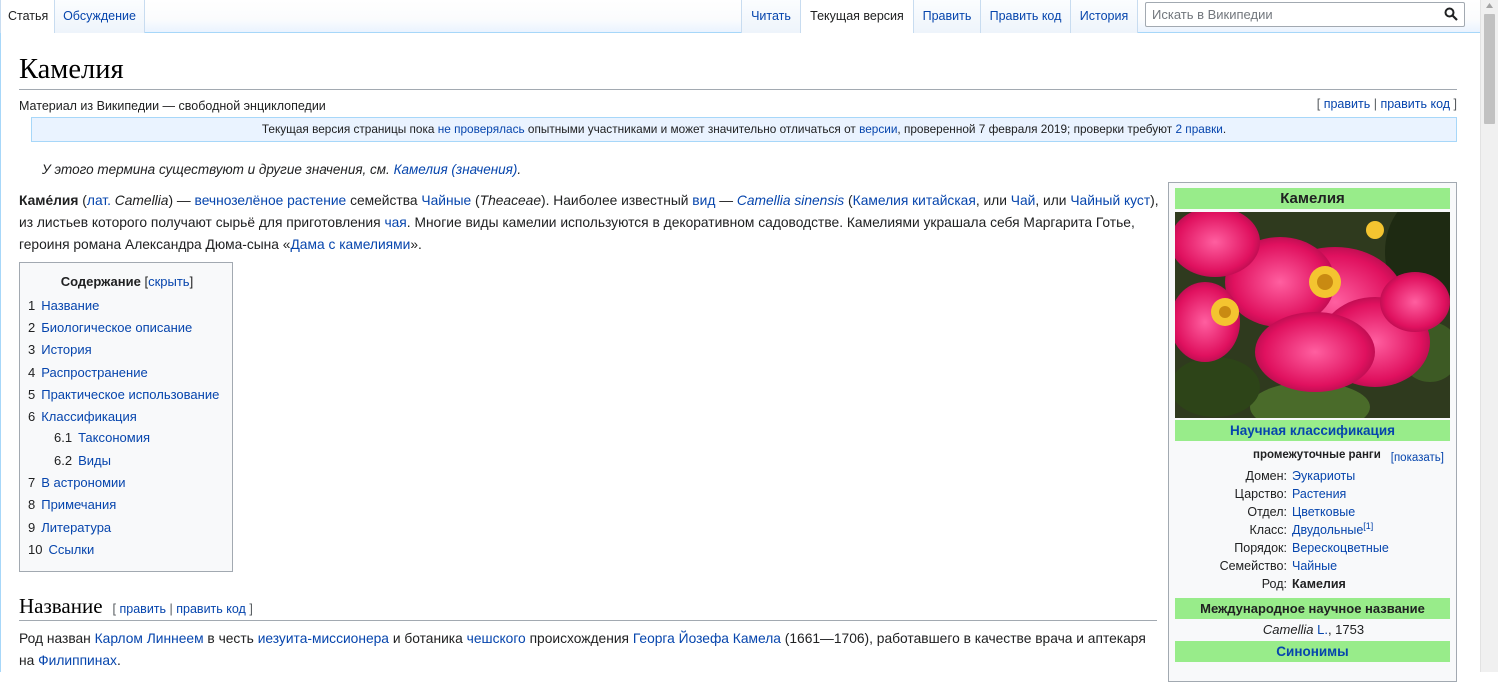 This screenshot has height=682, width=1498. What do you see at coordinates (856, 17) in the screenshot?
I see `tab-current-version: Текущая версия` at bounding box center [856, 17].